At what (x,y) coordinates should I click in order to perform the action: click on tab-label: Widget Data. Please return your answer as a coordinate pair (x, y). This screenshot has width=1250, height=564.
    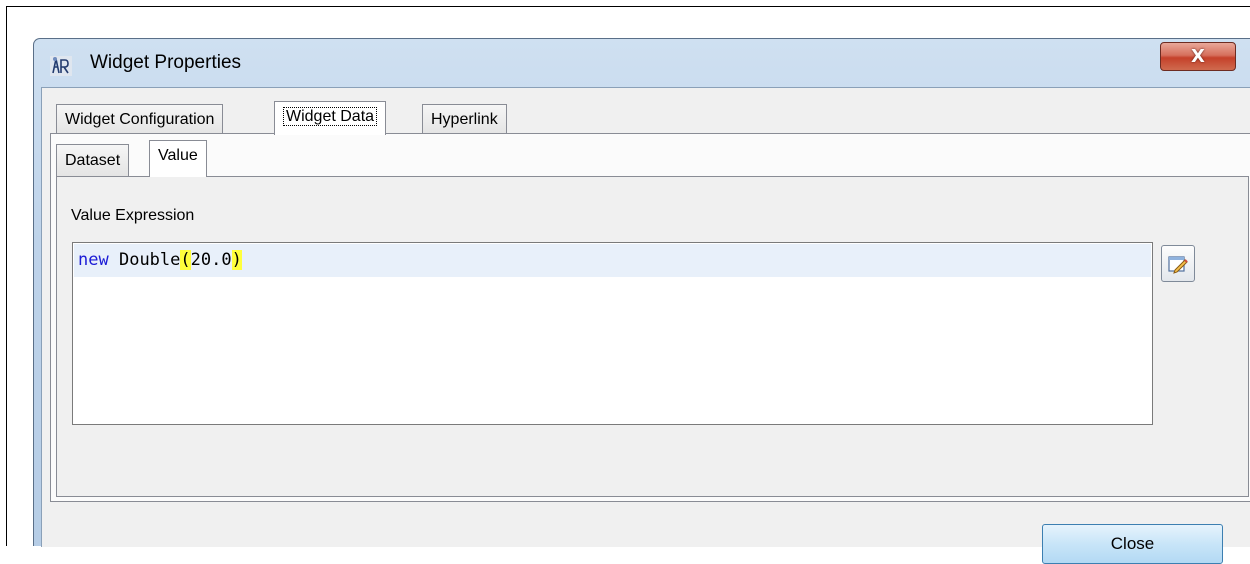
    Looking at the image, I should click on (330, 116).